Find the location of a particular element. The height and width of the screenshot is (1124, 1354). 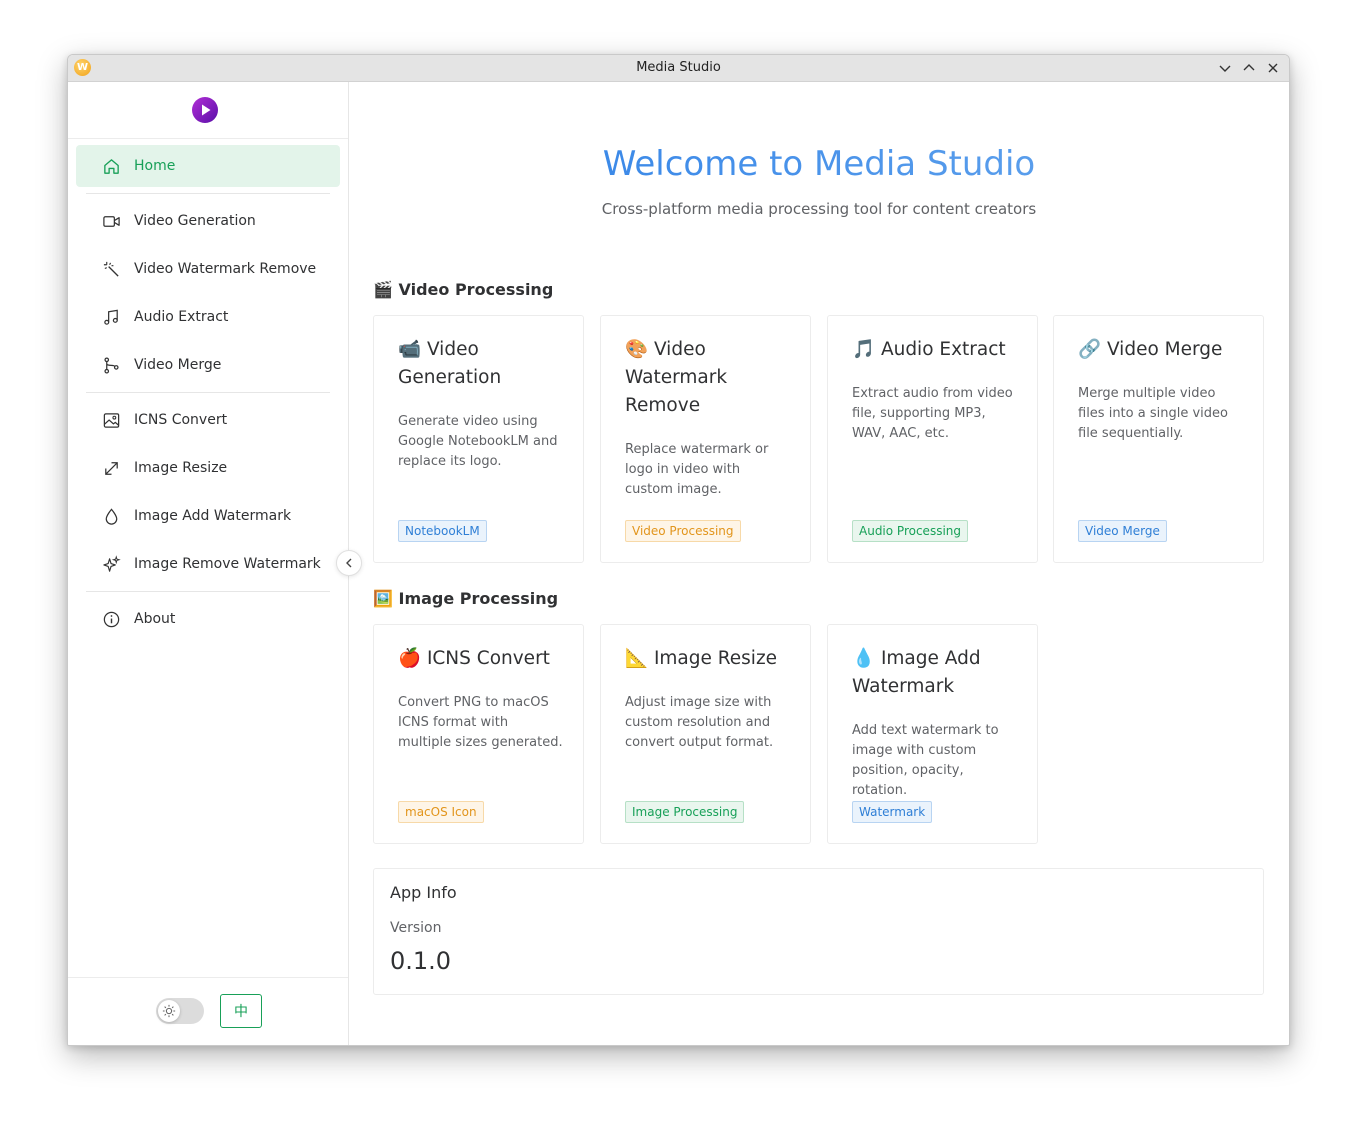

clapper-board-icon: 🎬 is located at coordinates (383, 289).